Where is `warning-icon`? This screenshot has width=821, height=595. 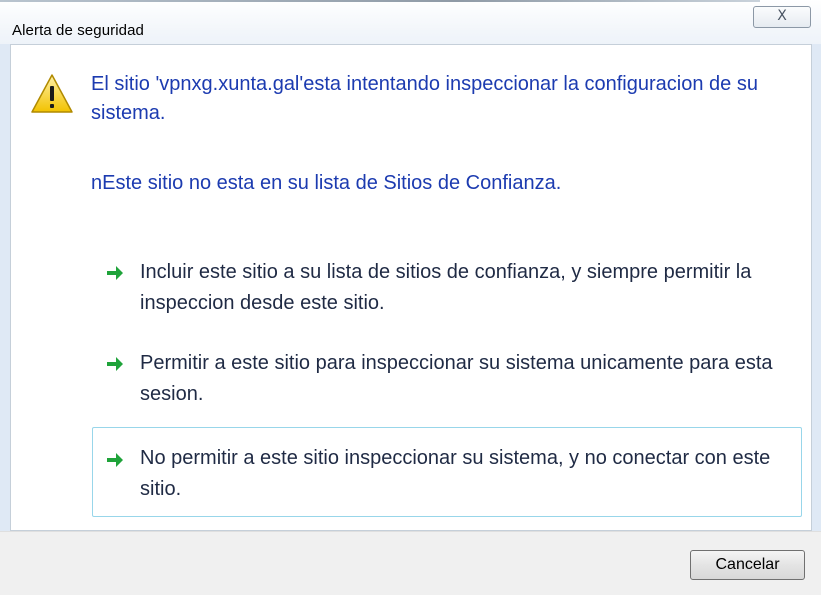 warning-icon is located at coordinates (52, 93).